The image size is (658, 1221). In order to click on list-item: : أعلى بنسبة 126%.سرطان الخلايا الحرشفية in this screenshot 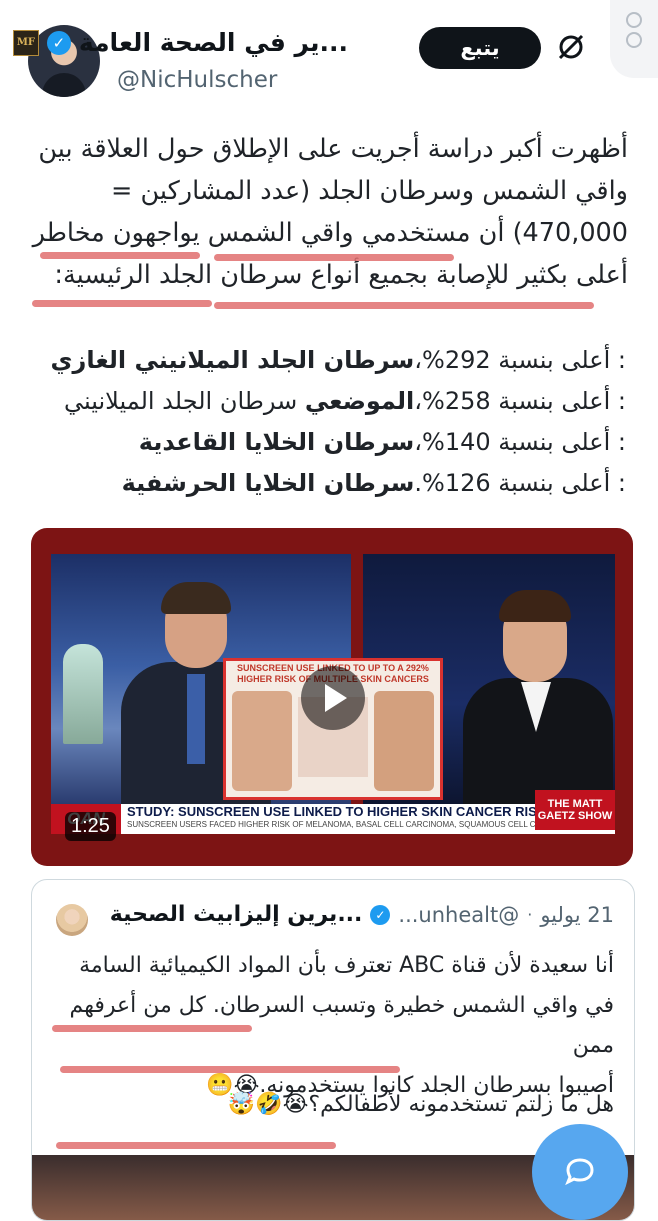, I will do `click(326, 483)`.